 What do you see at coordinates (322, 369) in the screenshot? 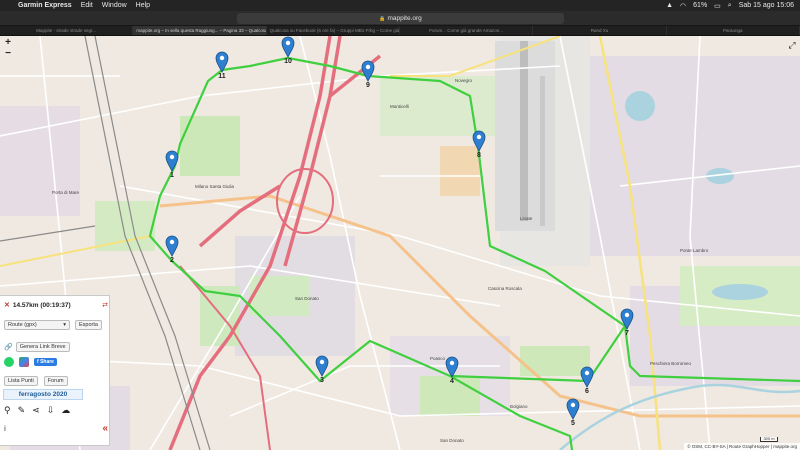
I see `waypoint-marker: 3` at bounding box center [322, 369].